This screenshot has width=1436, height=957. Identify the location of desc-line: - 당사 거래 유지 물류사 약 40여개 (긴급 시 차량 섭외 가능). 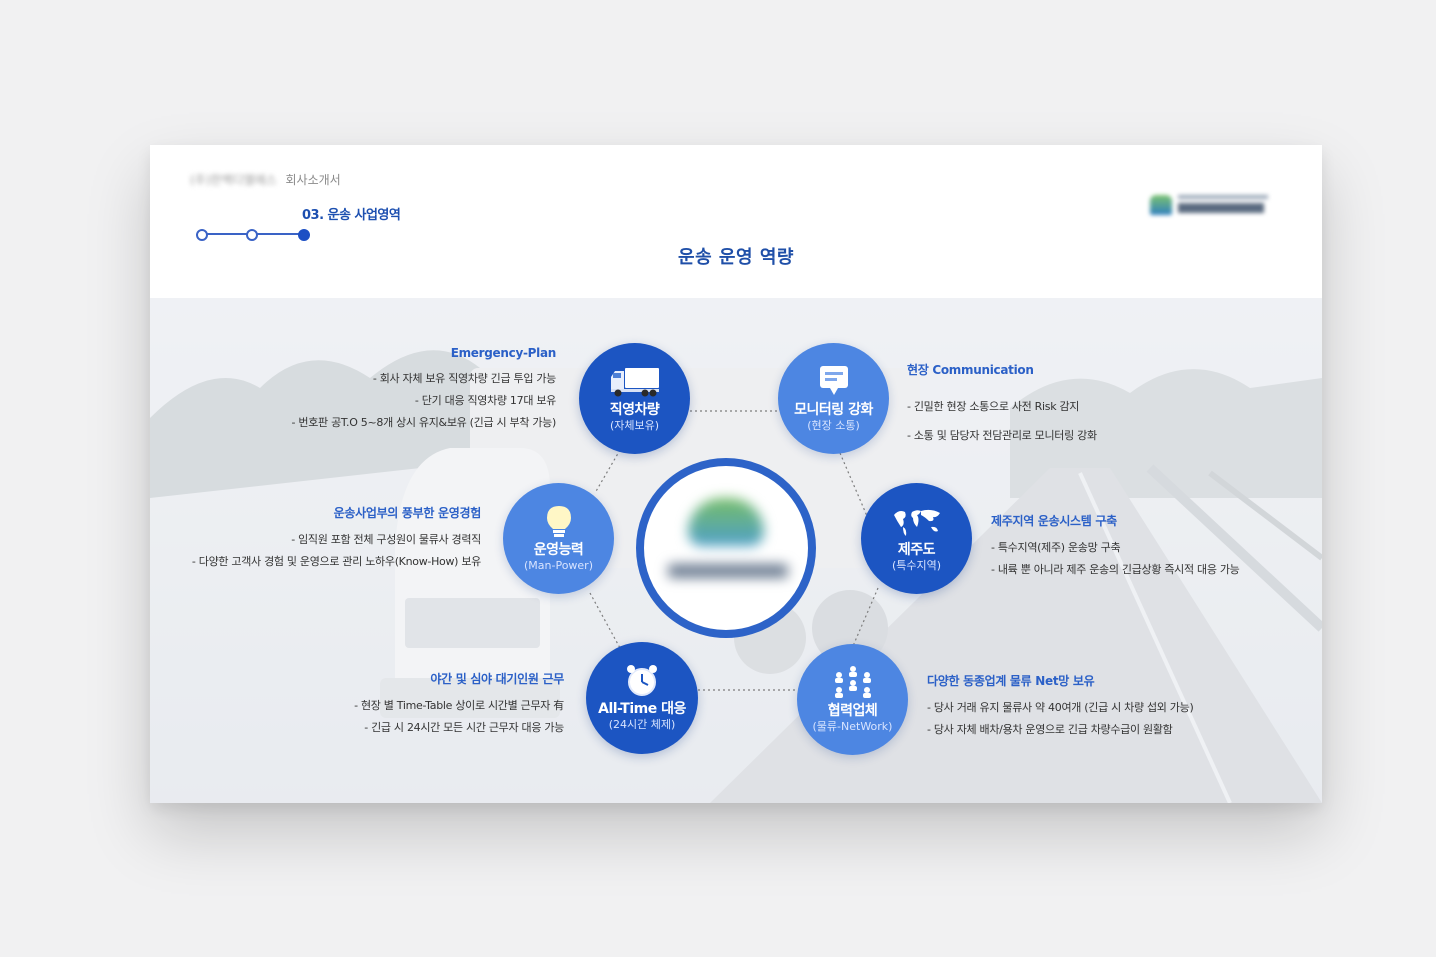
(1060, 707).